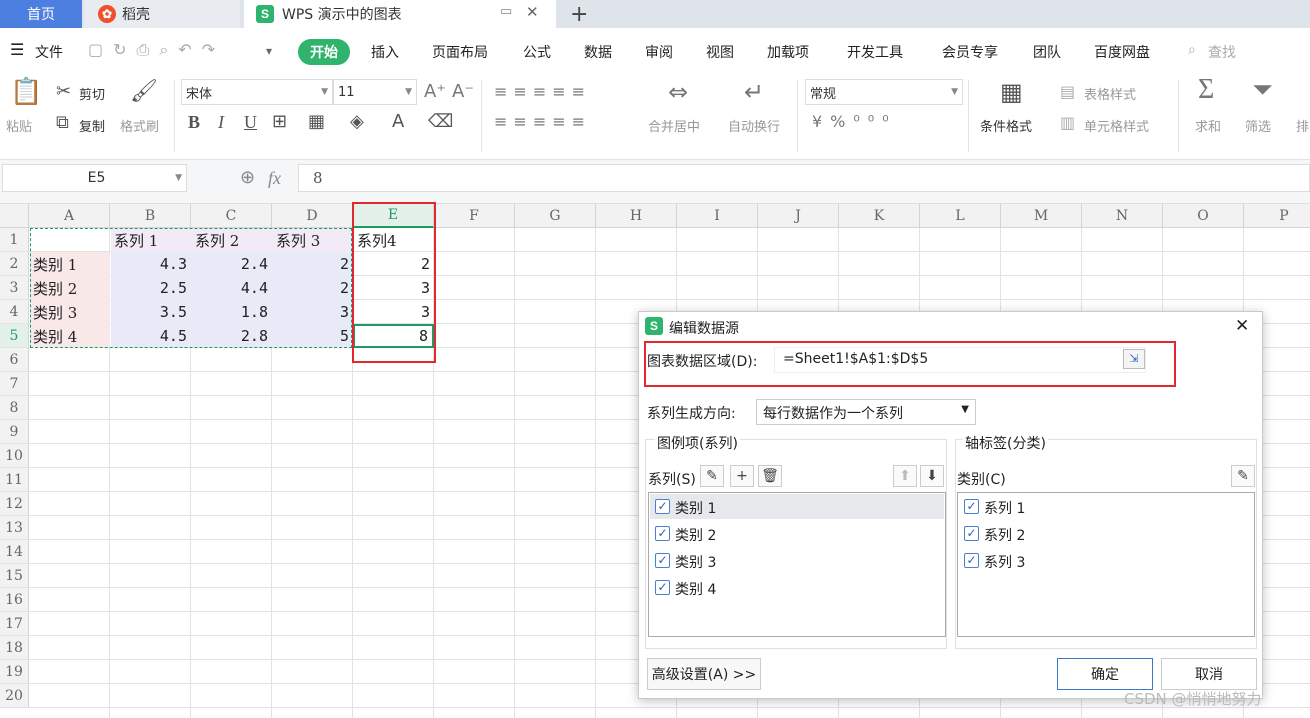 The image size is (1310, 718). What do you see at coordinates (41, 14) in the screenshot?
I see `tab-home: 首页` at bounding box center [41, 14].